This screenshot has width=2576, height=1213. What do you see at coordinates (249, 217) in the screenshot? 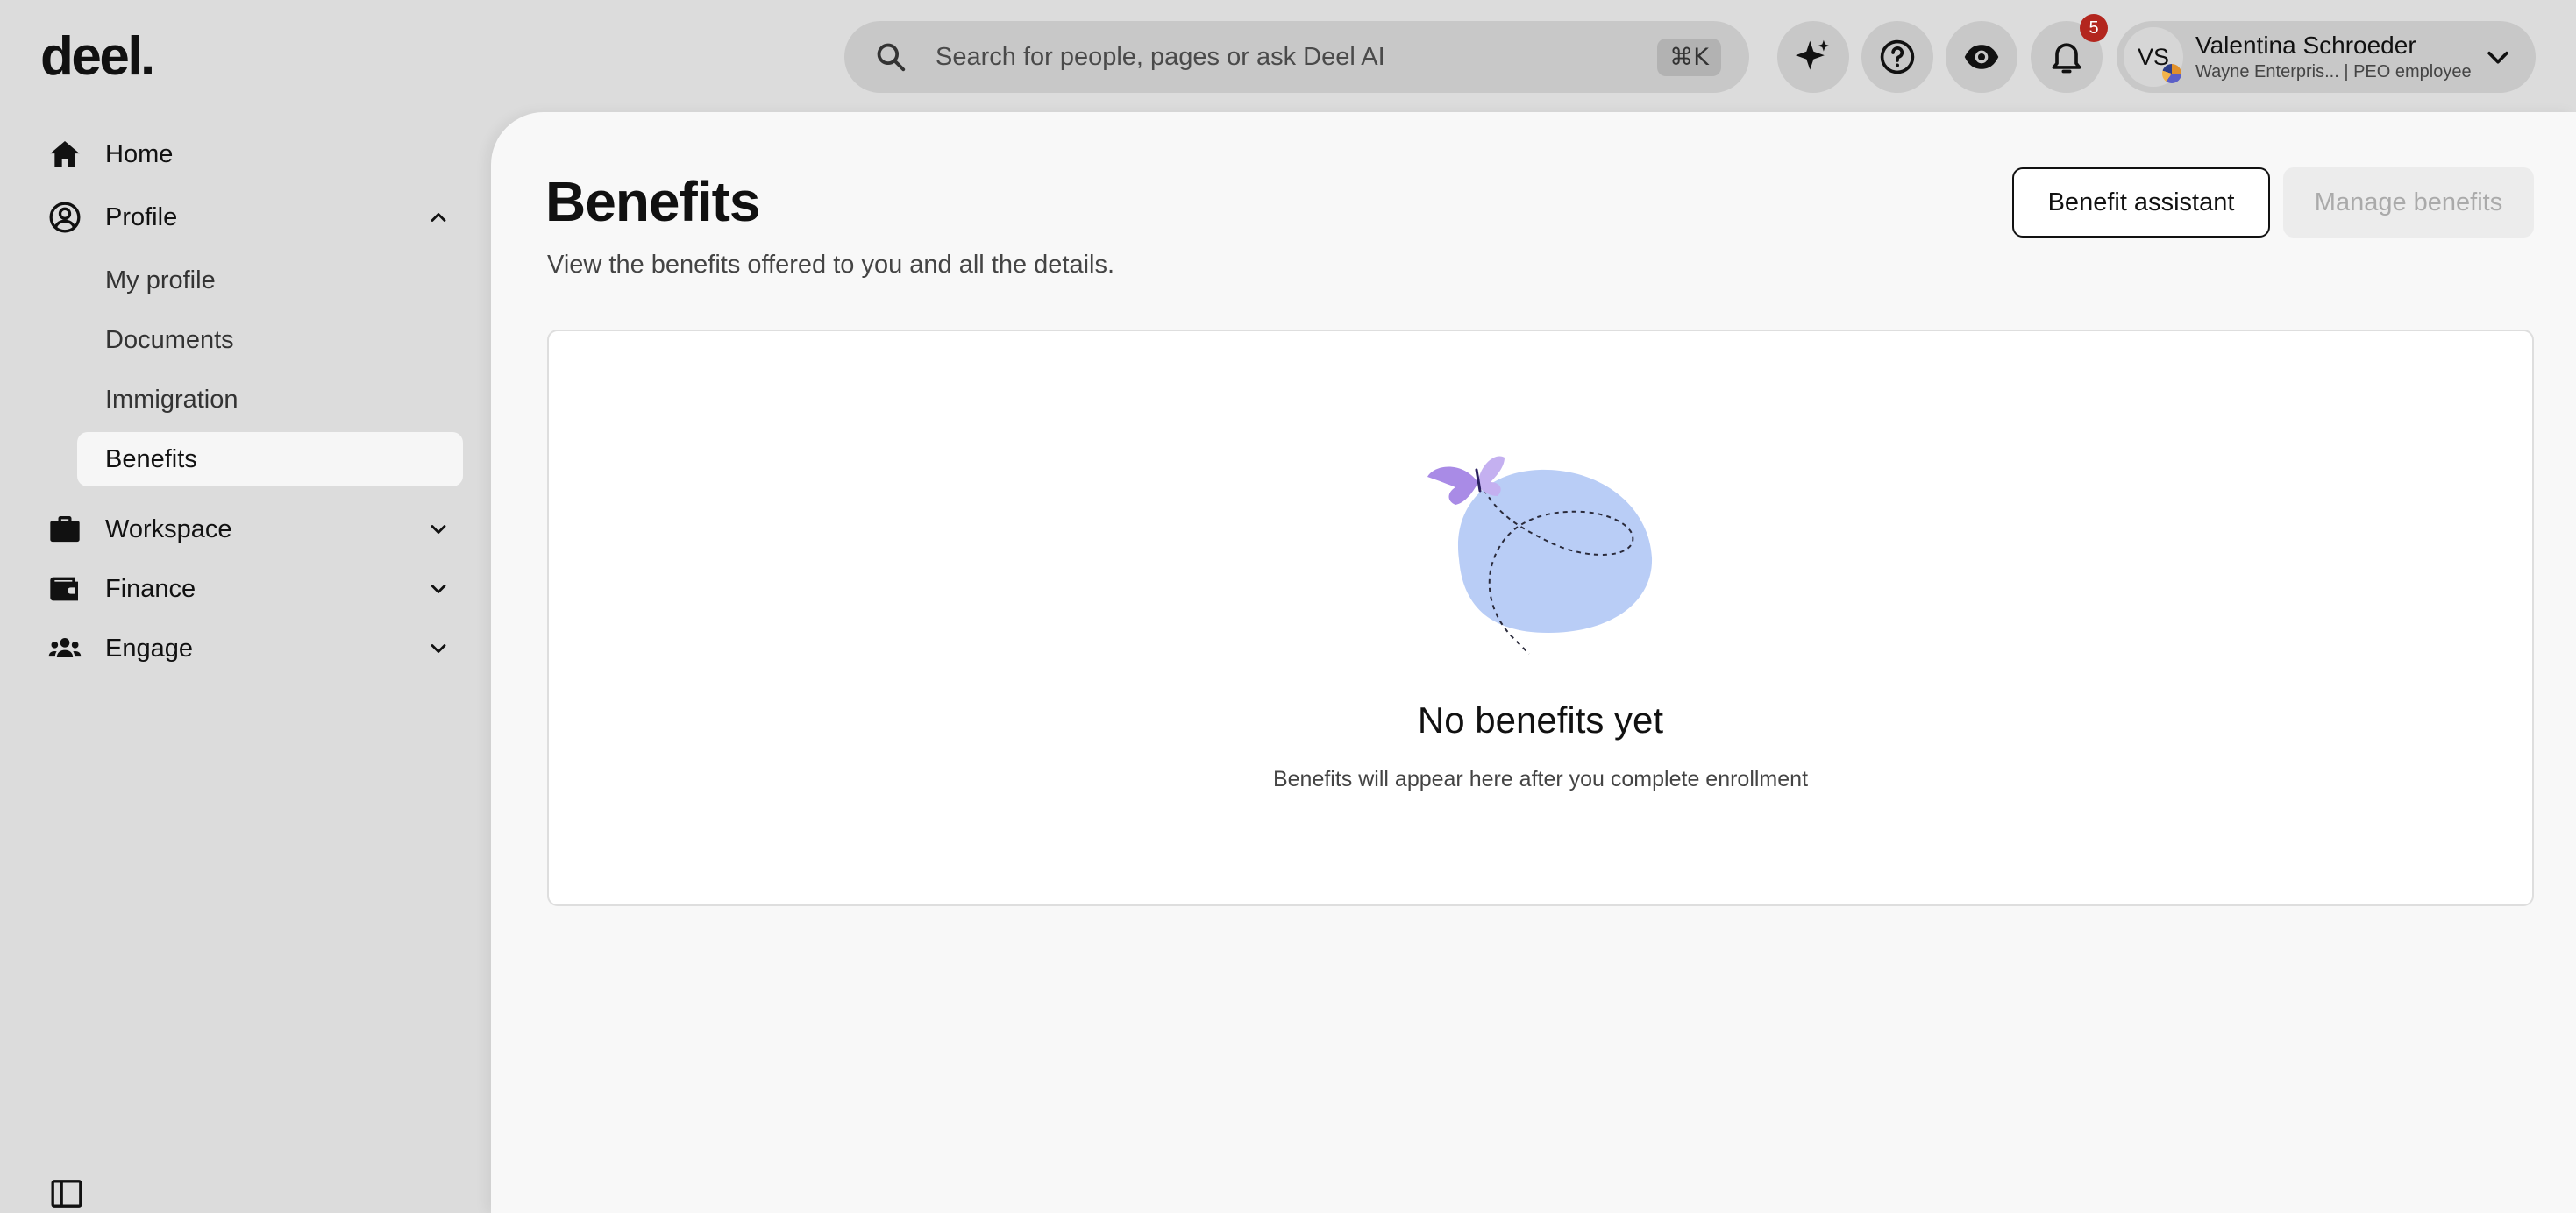
I see `sidebar-item-profile: Profile` at bounding box center [249, 217].